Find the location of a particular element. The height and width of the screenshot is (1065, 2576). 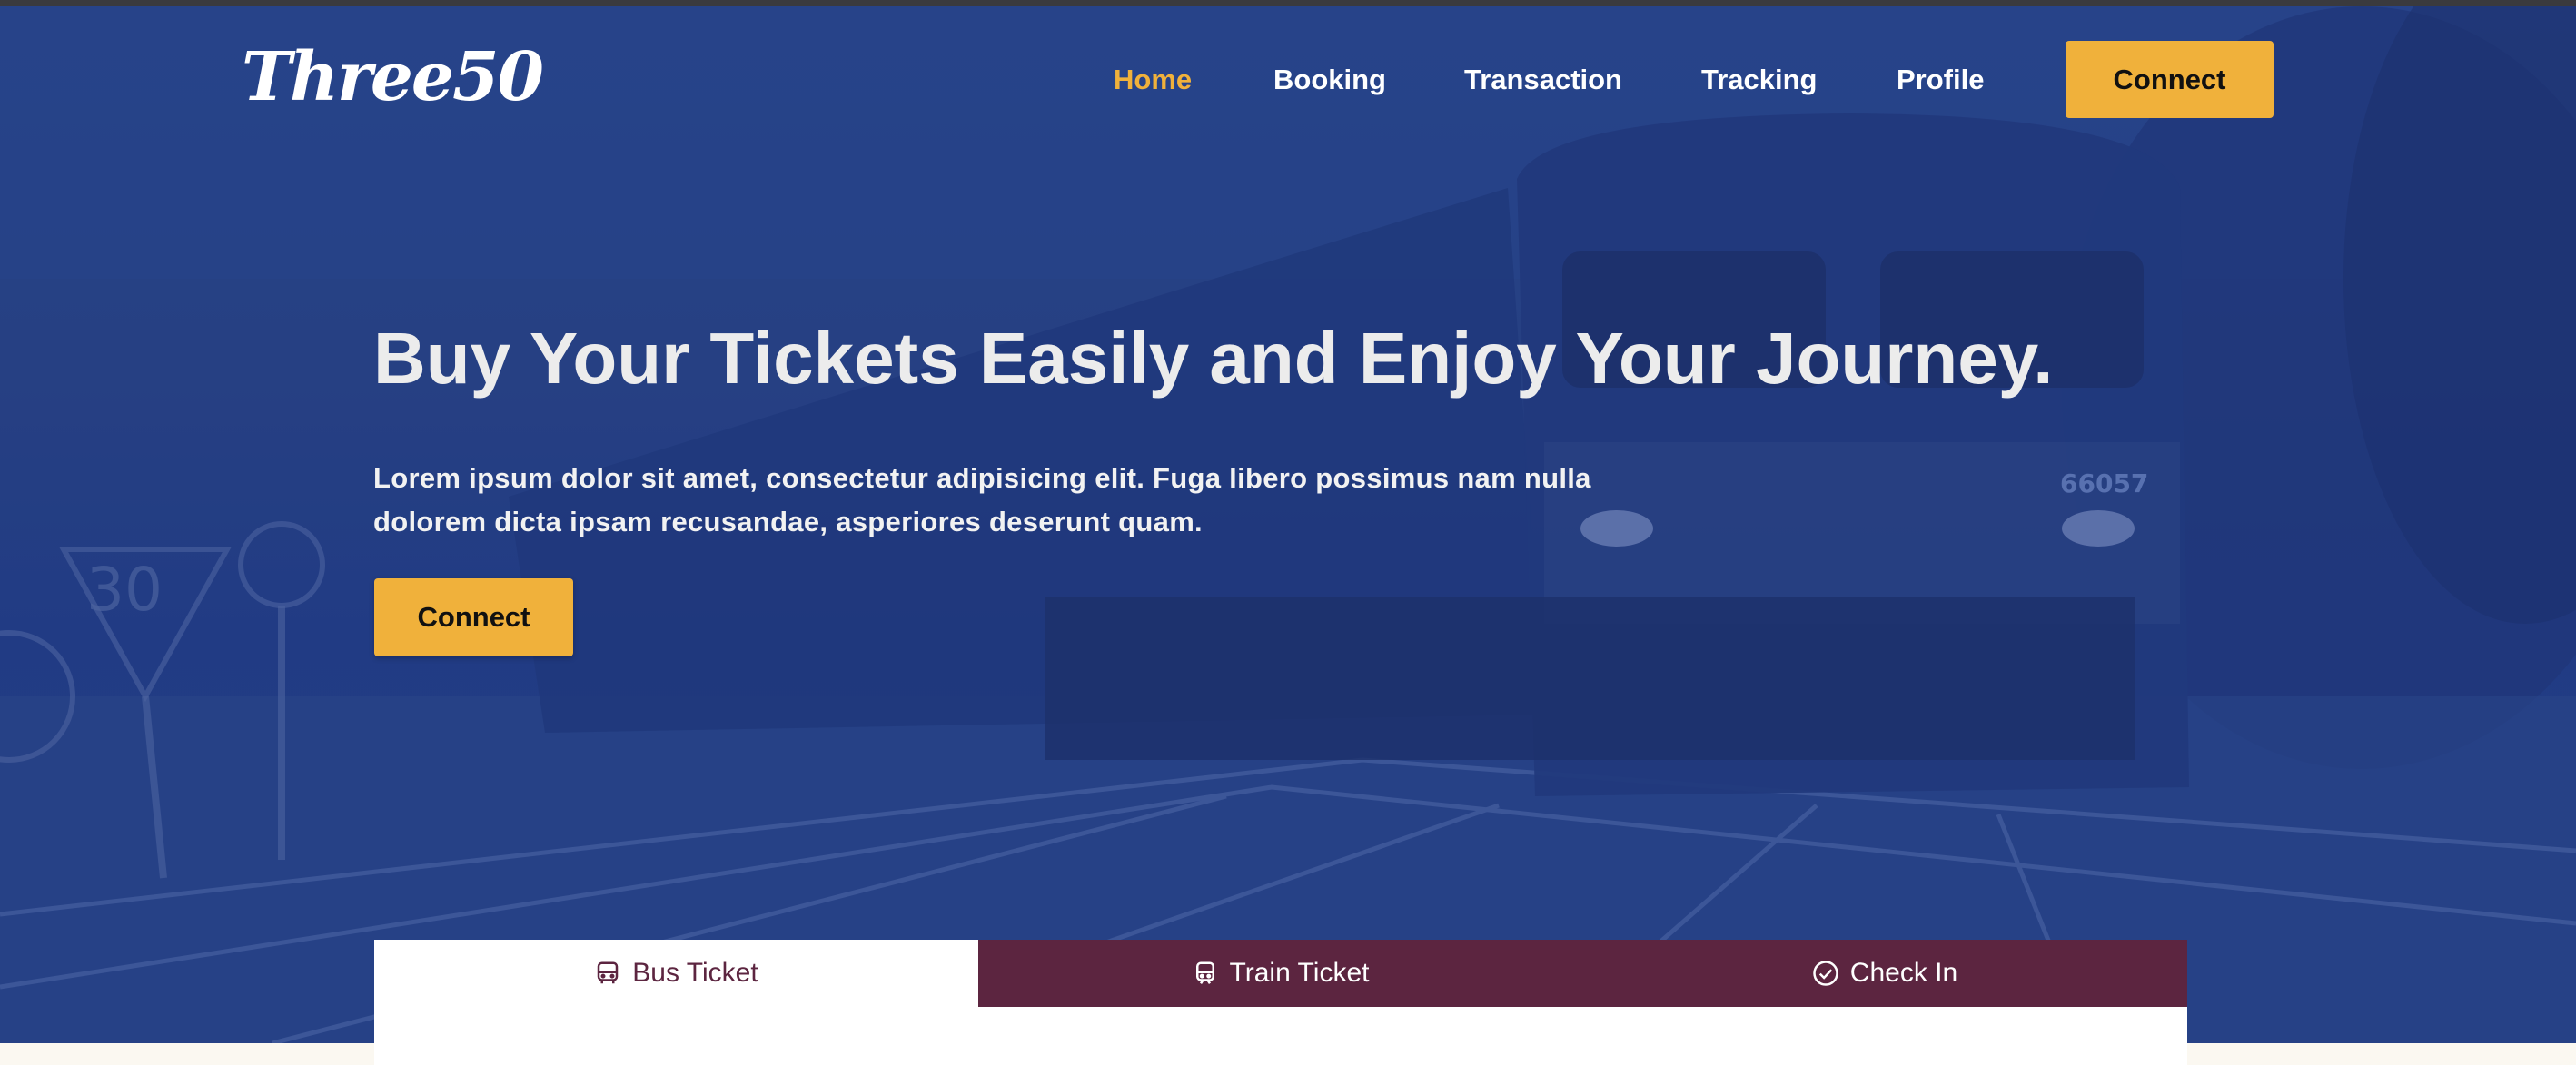

tab-label: Check In is located at coordinates (1903, 973).